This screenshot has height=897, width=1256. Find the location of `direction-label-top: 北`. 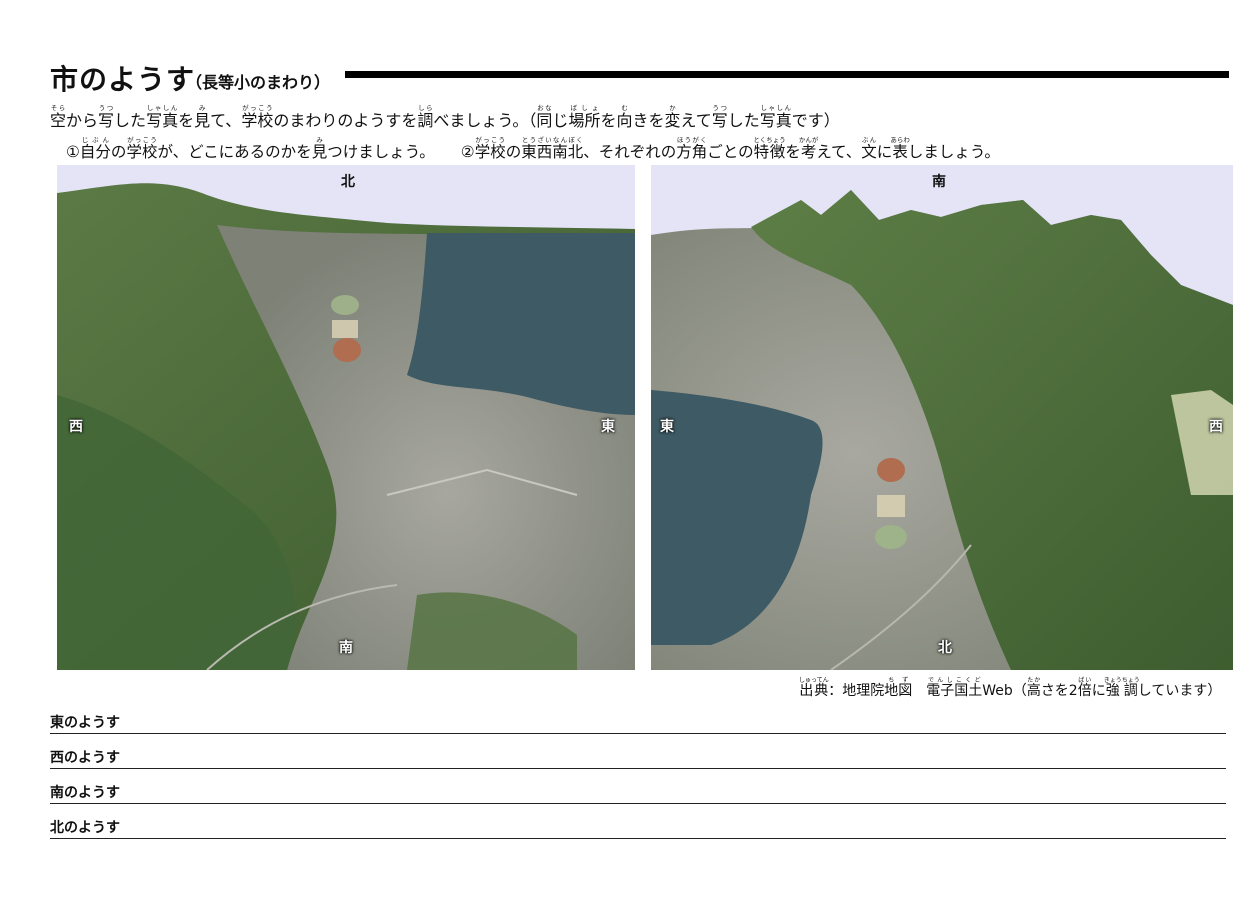

direction-label-top: 北 is located at coordinates (348, 182).